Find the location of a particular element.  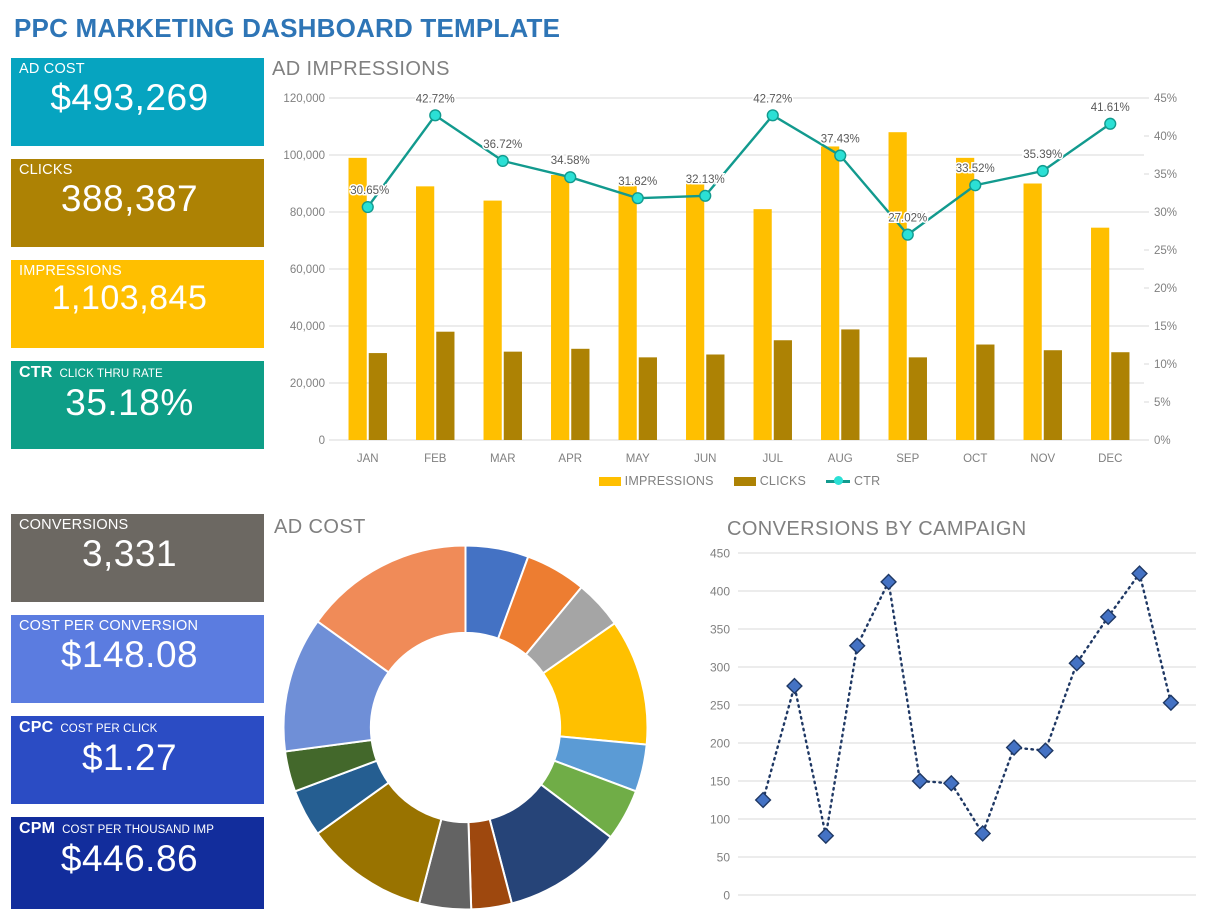

kpi-label-row: COST PER CONVERSION is located at coordinates (137, 624).